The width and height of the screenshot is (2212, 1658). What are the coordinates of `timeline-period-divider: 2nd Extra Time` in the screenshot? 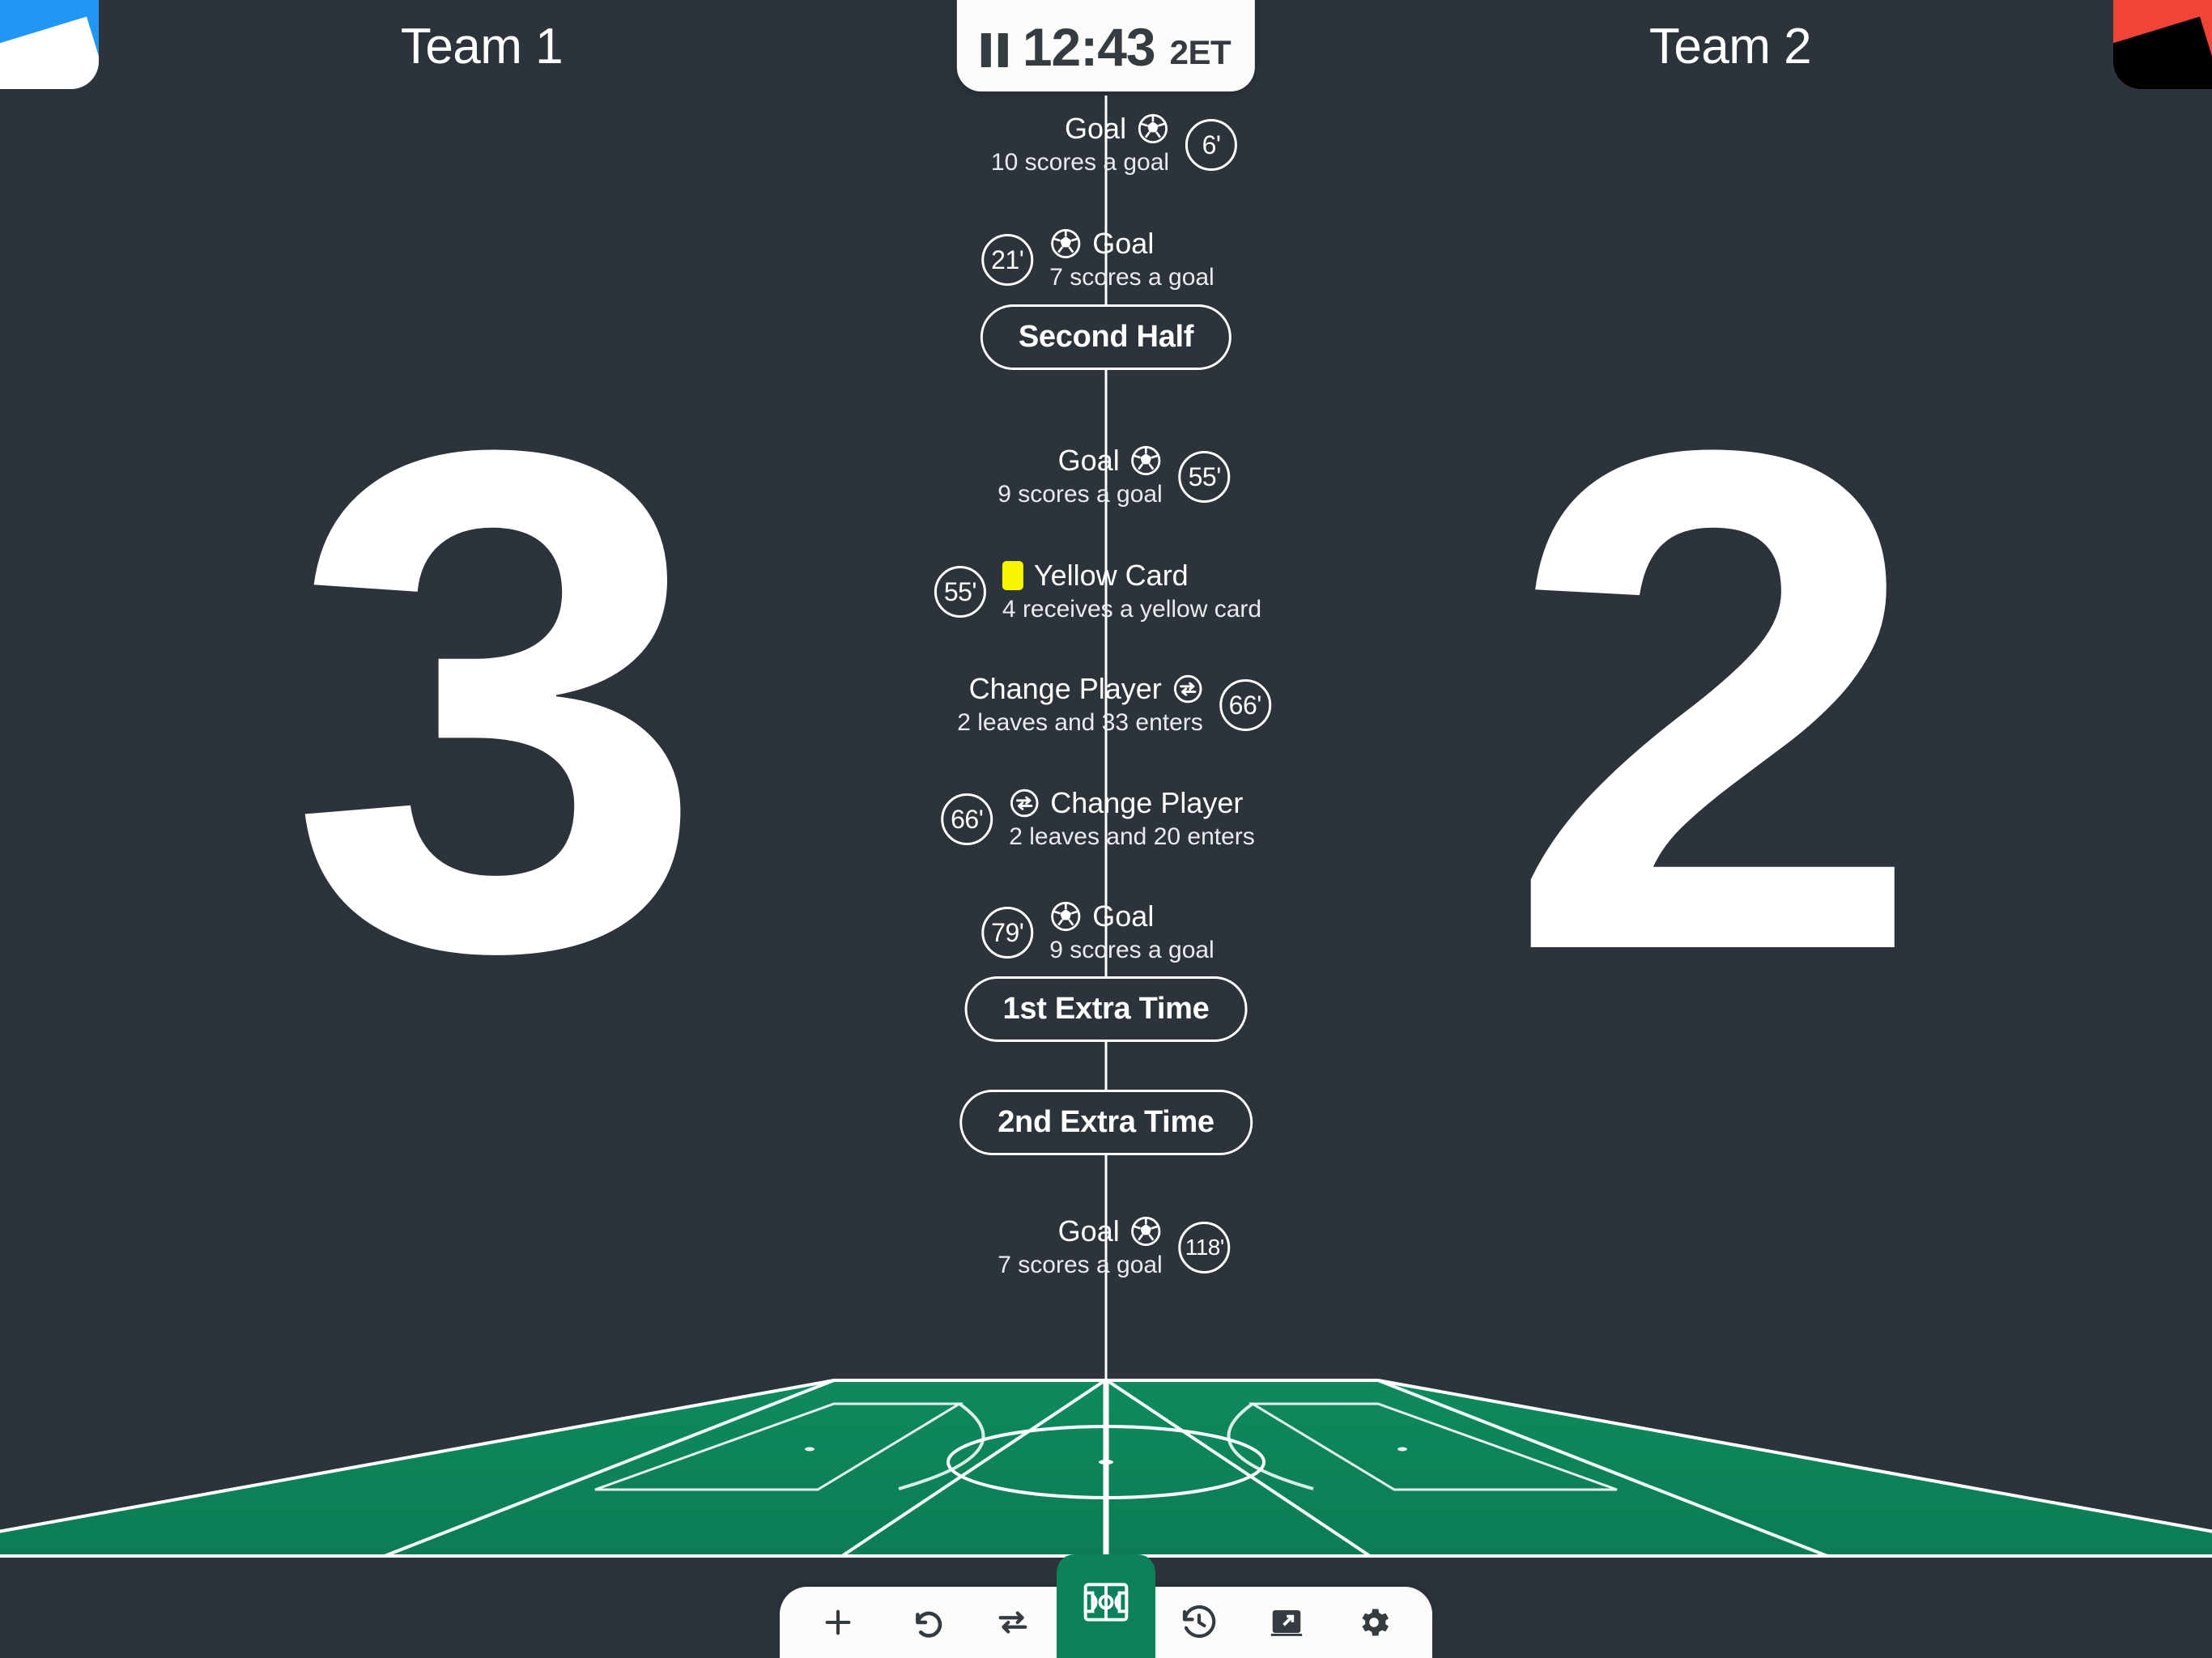 It's located at (1106, 1122).